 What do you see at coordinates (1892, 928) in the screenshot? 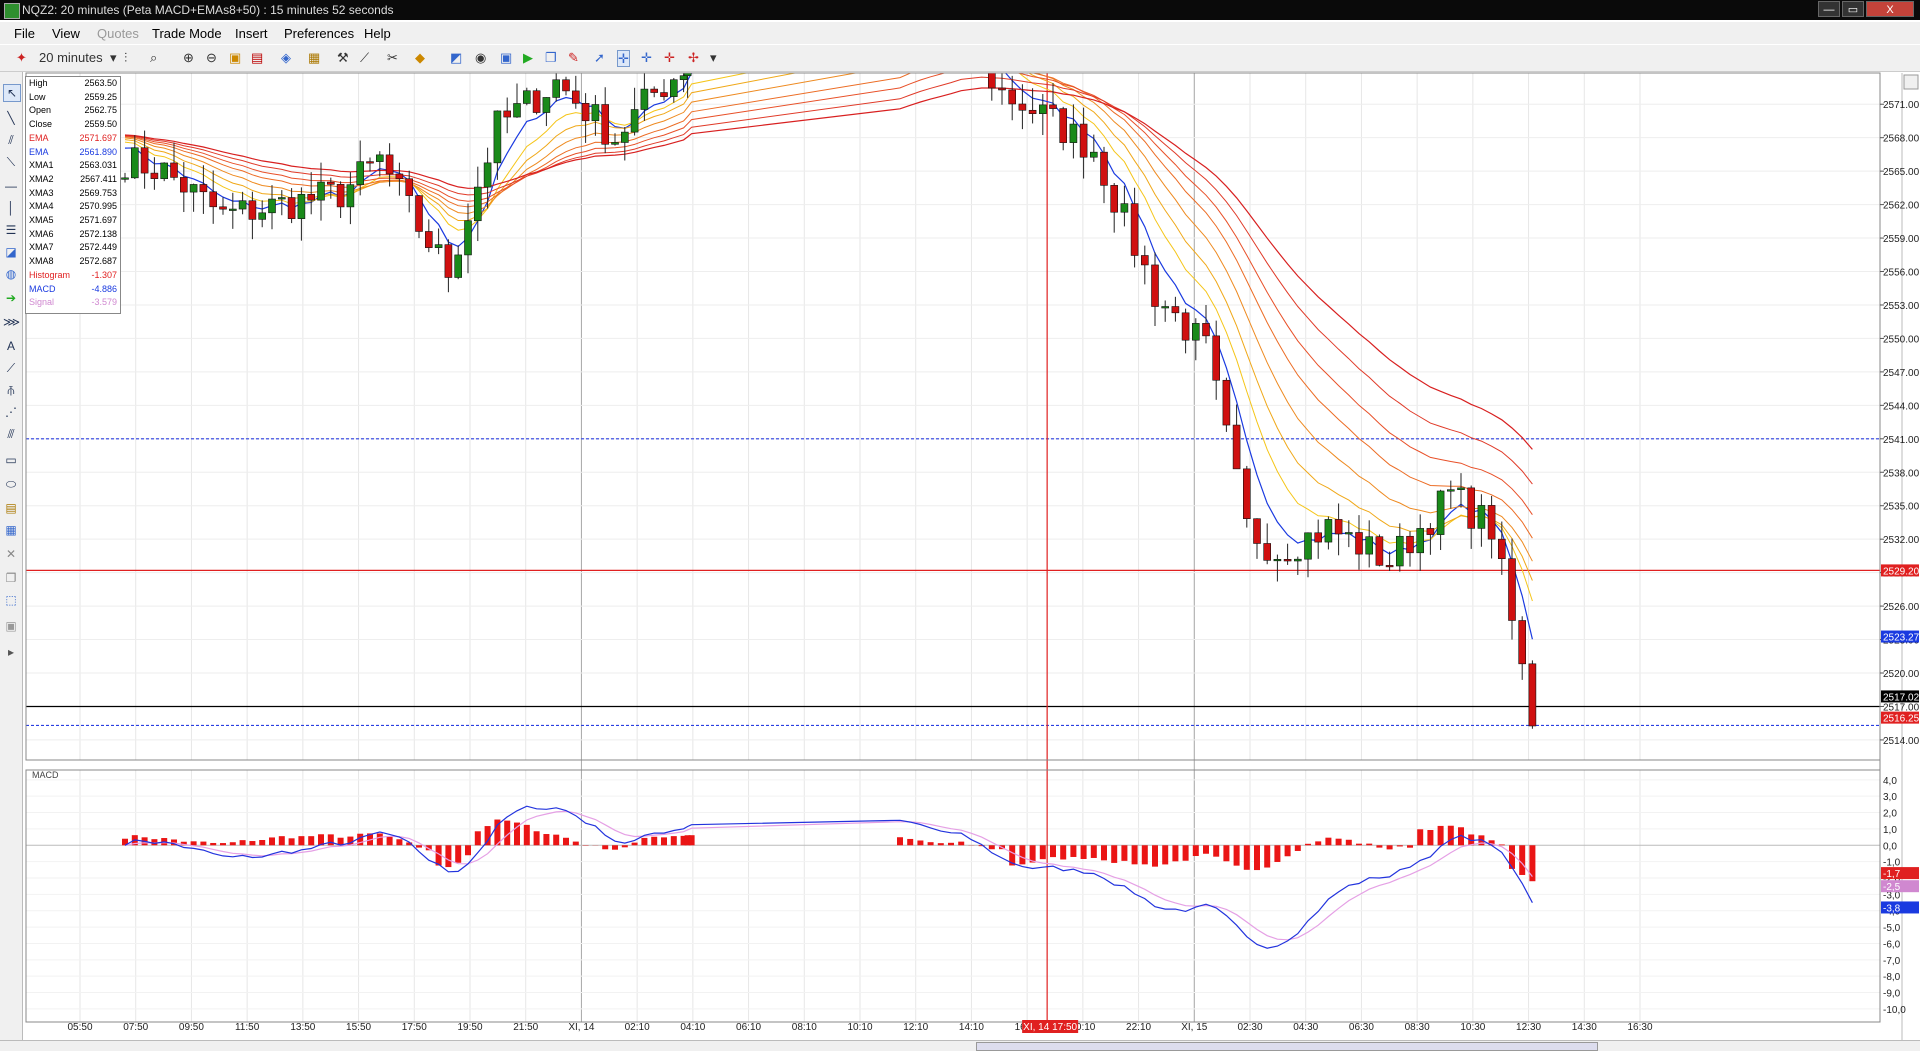
I see `macd-tick-label: -5,0` at bounding box center [1892, 928].